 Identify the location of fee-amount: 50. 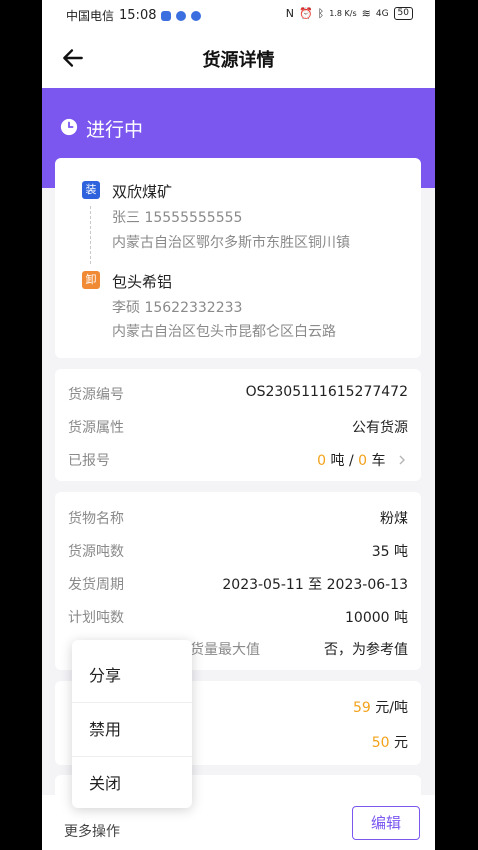
(380, 743).